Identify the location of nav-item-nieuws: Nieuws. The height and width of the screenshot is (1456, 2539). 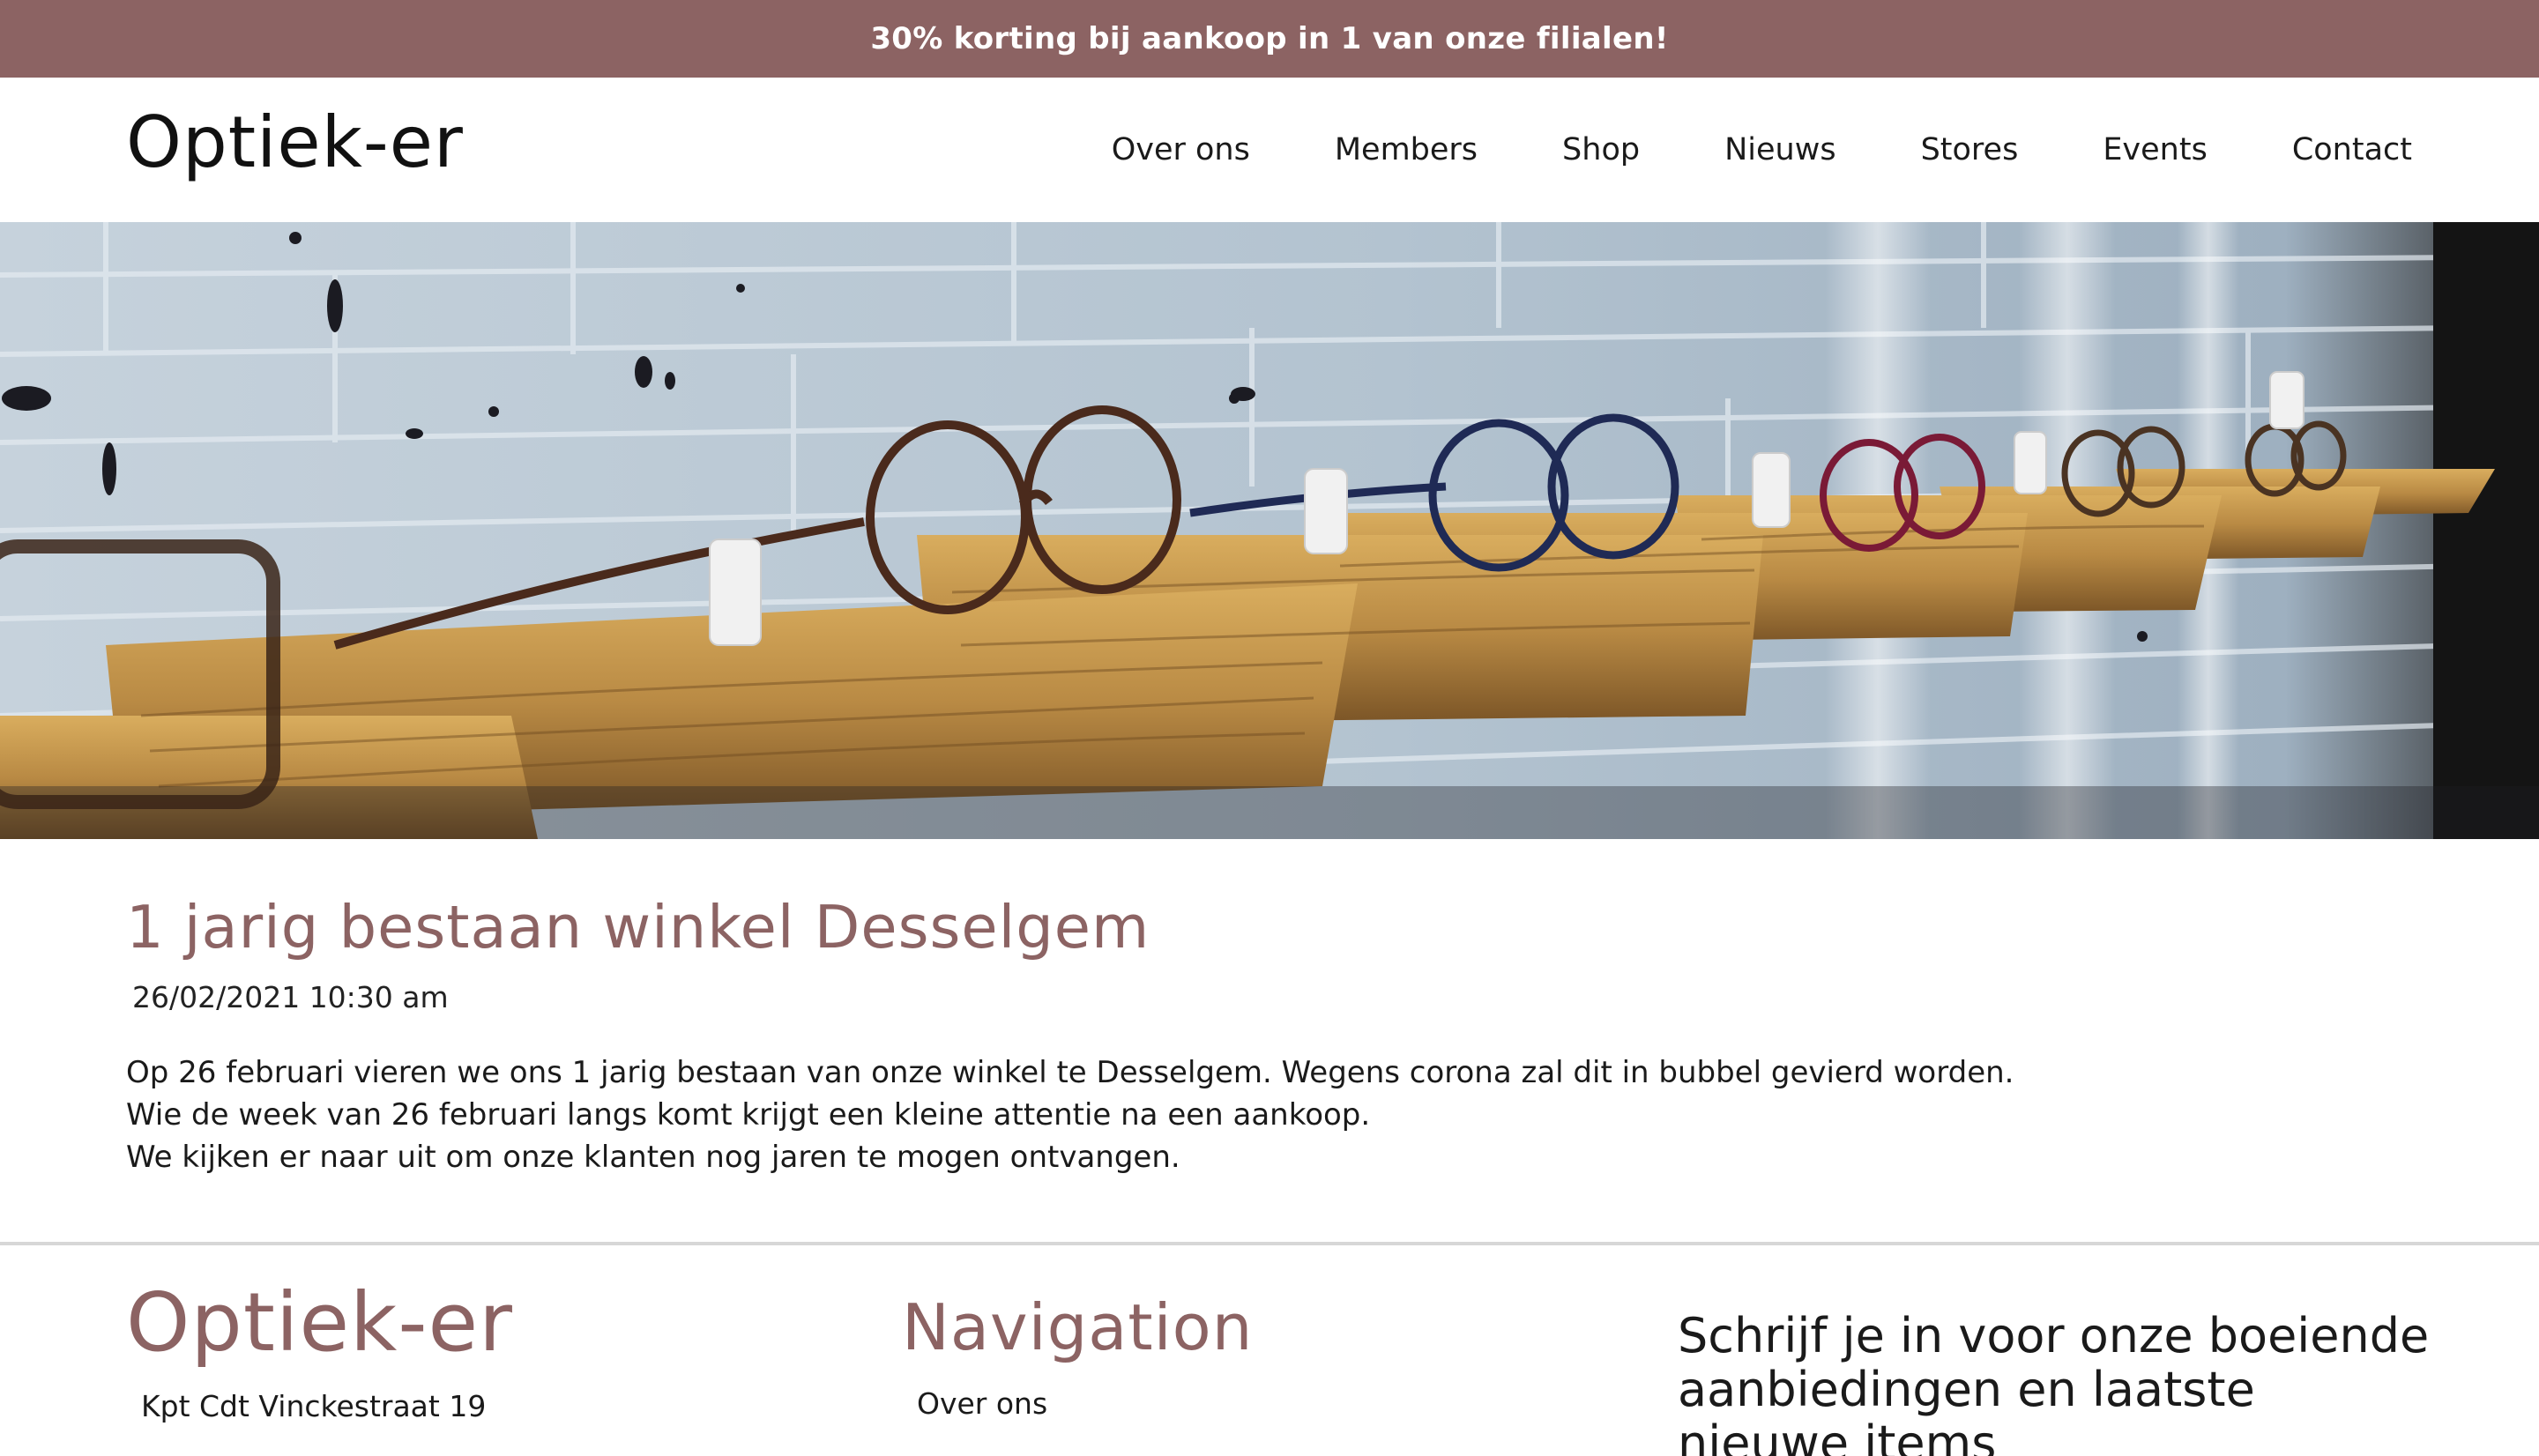
(1779, 149).